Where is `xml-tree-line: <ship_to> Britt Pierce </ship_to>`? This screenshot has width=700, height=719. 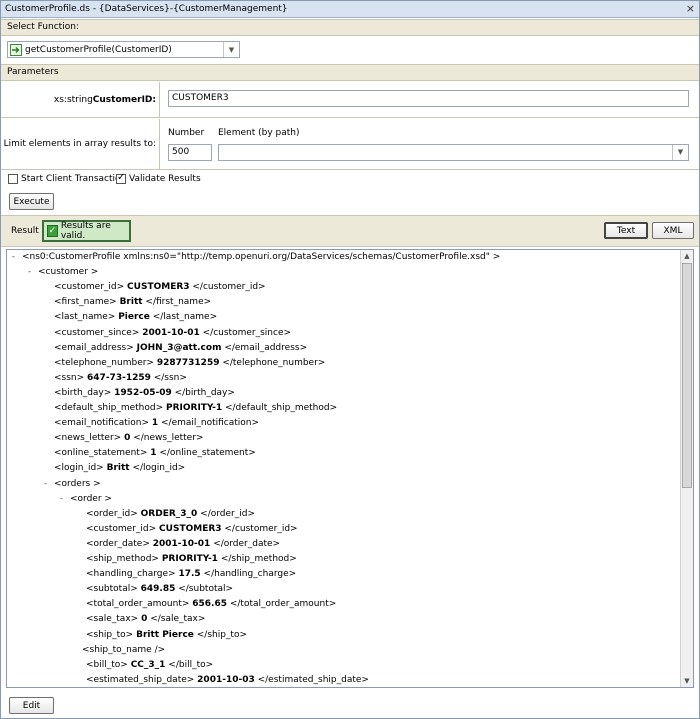 xml-tree-line: <ship_to> Britt Pierce </ship_to> is located at coordinates (166, 635).